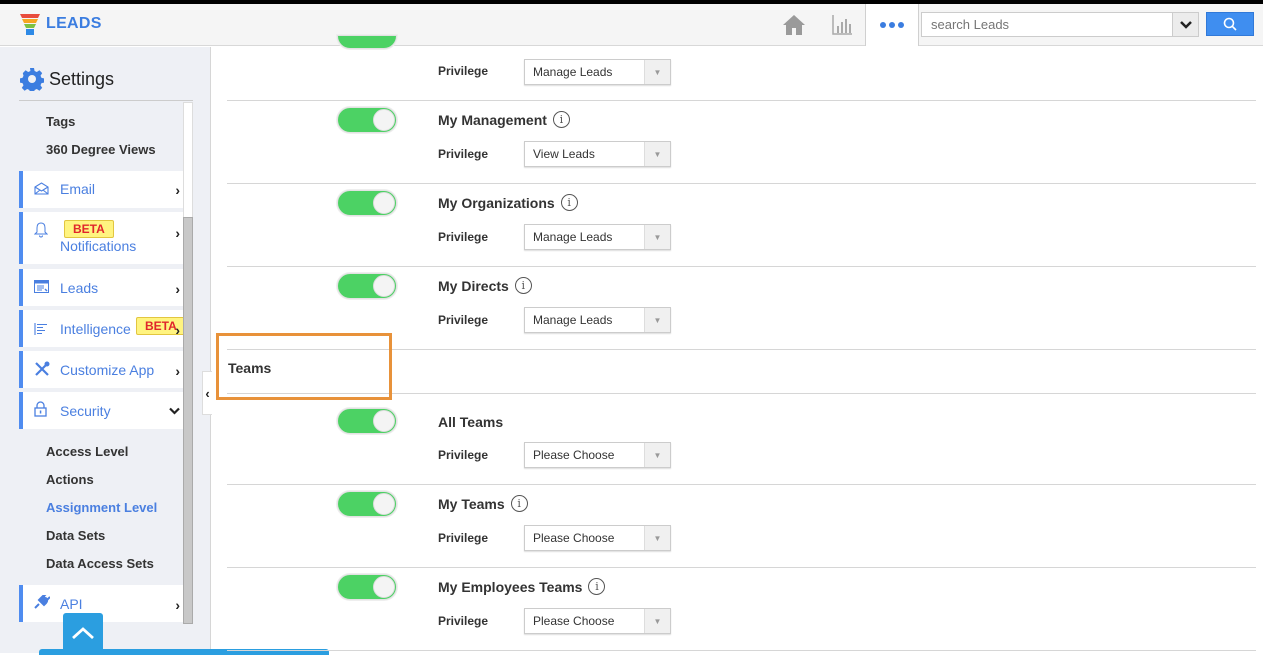 The height and width of the screenshot is (655, 1263). Describe the element at coordinates (102, 328) in the screenshot. I see `sidebar-item-intelligence: Intelligence BETA ›` at that location.